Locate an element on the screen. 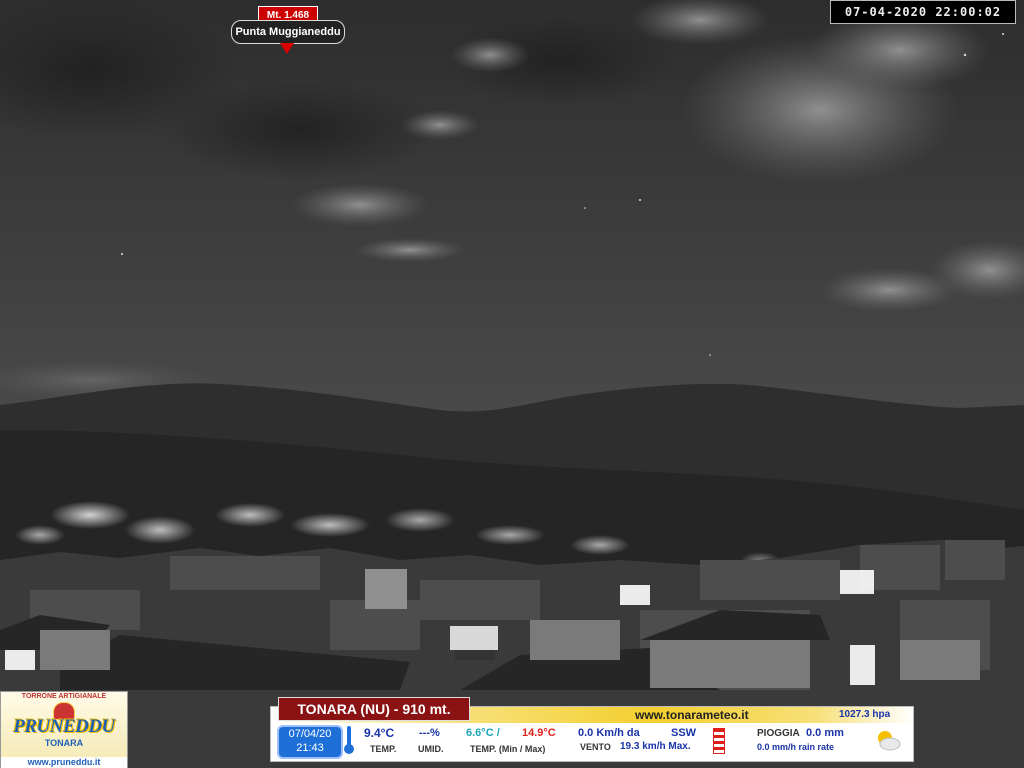  rain-rate-value: 0.0 mm/h rain rate is located at coordinates (796, 747).